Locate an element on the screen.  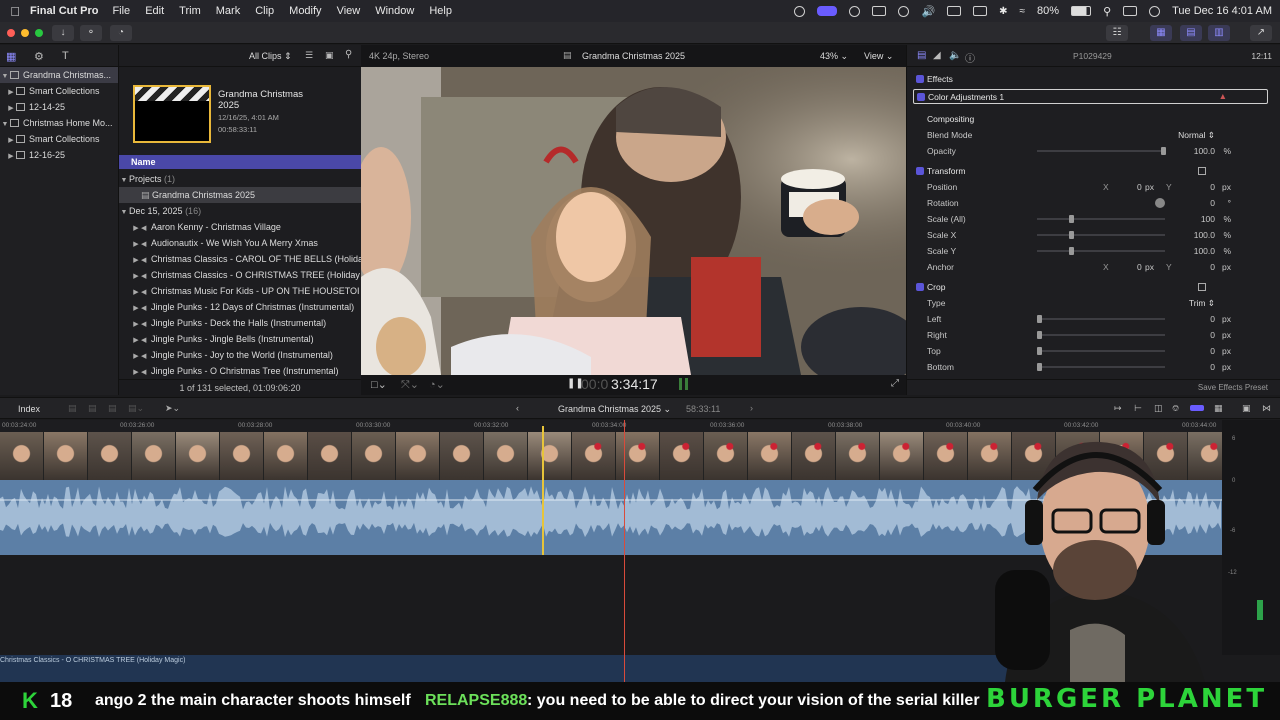
control-center-icon is located at coordinates (1130, 11).